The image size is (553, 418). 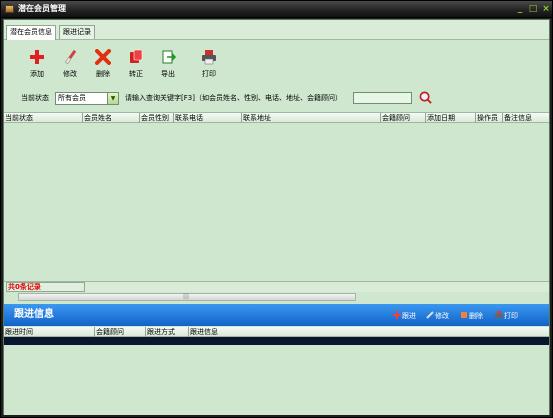 I want to click on app-icon, so click(x=9, y=9).